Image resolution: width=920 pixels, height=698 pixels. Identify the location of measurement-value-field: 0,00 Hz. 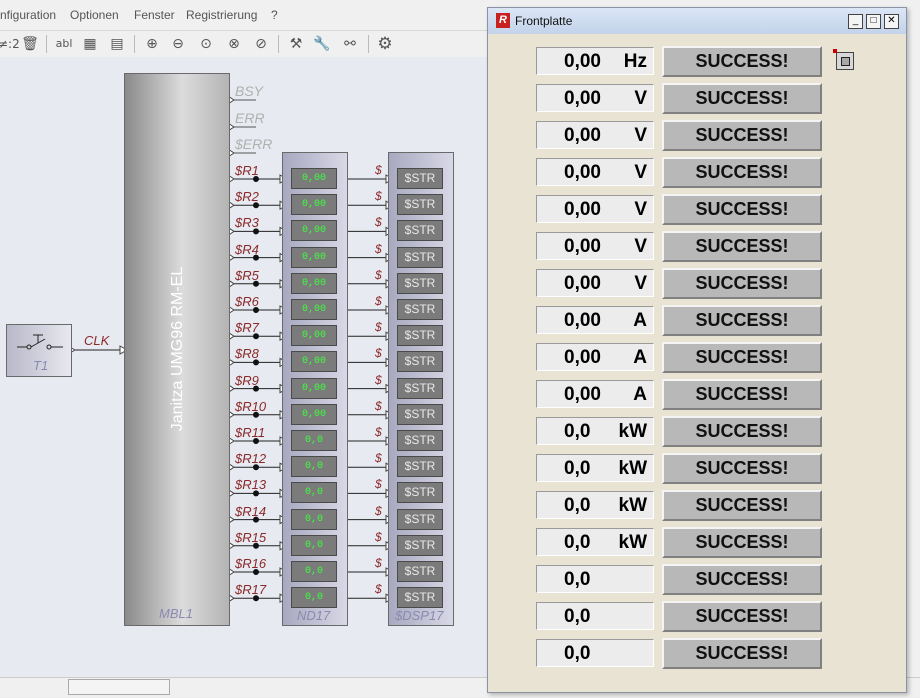
(595, 61).